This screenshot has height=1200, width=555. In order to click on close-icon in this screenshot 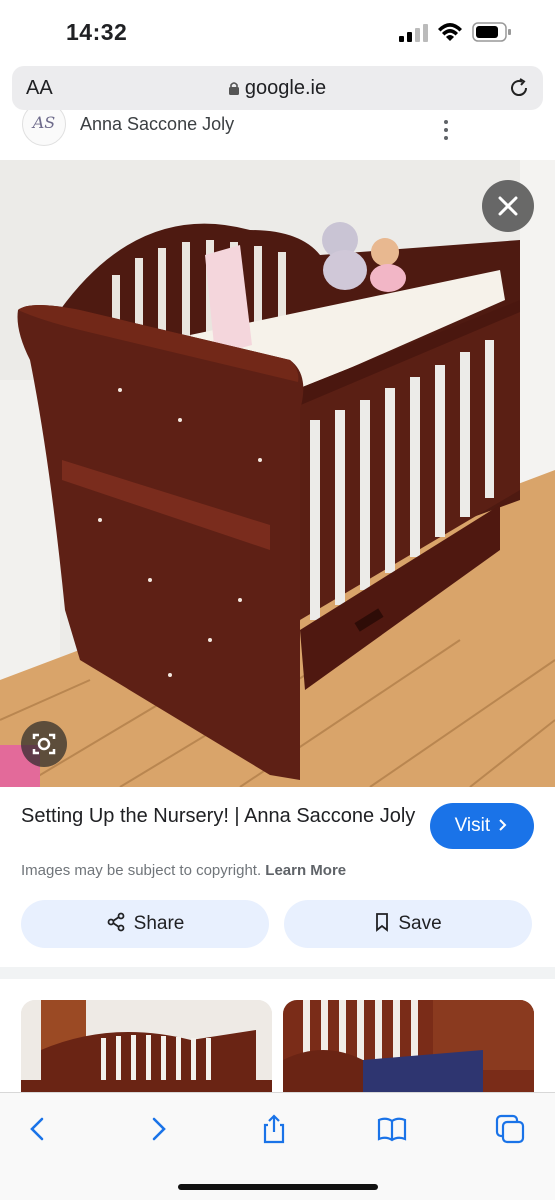, I will do `click(508, 206)`.